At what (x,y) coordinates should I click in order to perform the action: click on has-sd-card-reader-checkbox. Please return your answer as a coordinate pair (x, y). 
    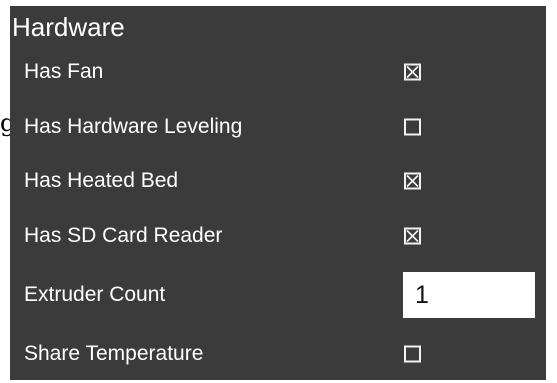
    Looking at the image, I should click on (412, 236).